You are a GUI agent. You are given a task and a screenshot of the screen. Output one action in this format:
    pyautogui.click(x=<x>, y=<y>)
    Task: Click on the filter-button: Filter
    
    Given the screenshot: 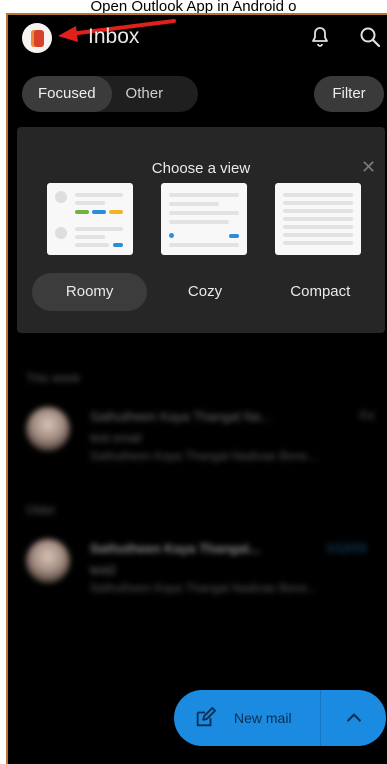 What is the action you would take?
    pyautogui.click(x=349, y=94)
    